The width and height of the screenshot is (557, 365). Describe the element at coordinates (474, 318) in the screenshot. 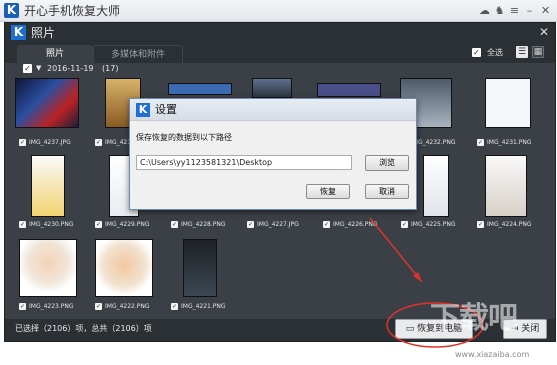

I see `watermark-logo: 下载吧` at that location.